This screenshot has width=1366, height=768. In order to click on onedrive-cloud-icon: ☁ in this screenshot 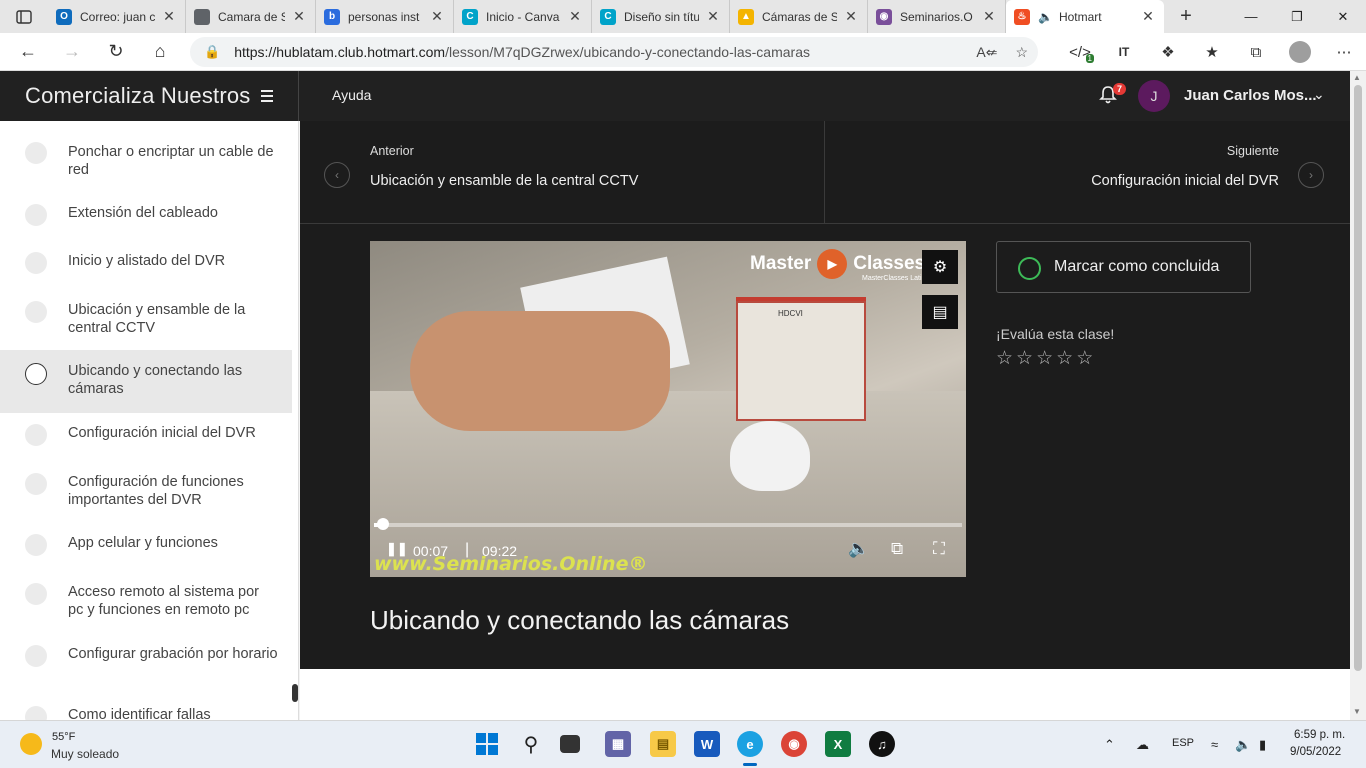, I will do `click(1142, 745)`.